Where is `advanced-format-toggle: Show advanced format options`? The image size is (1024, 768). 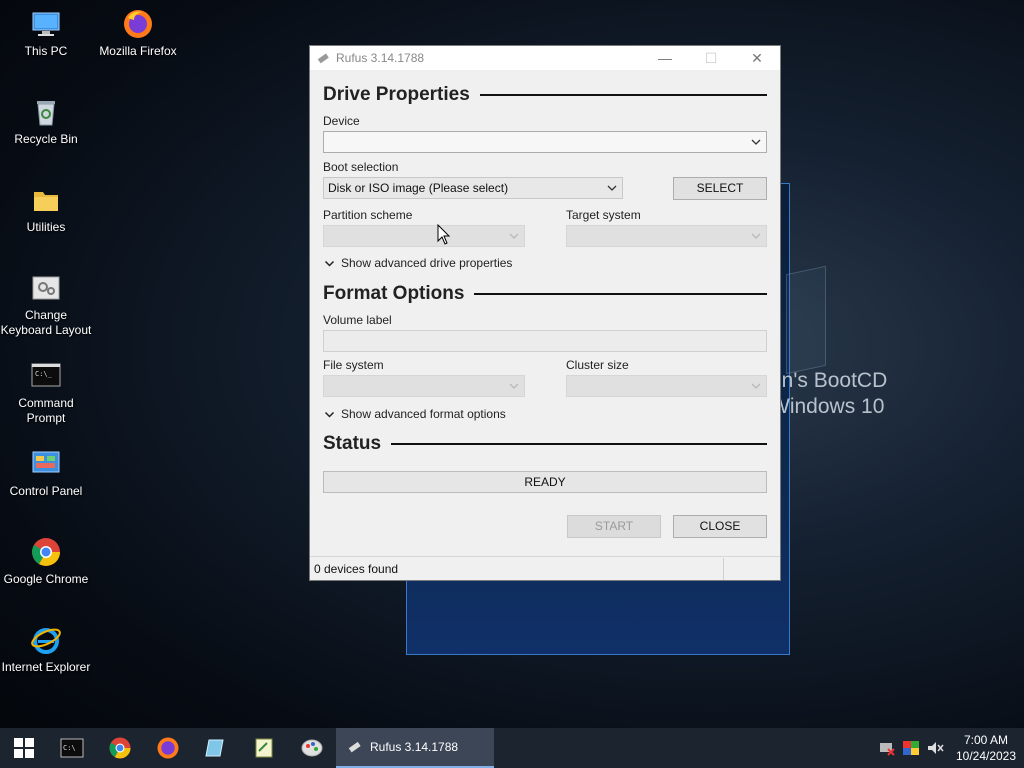
advanced-format-toggle: Show advanced format options is located at coordinates (415, 414).